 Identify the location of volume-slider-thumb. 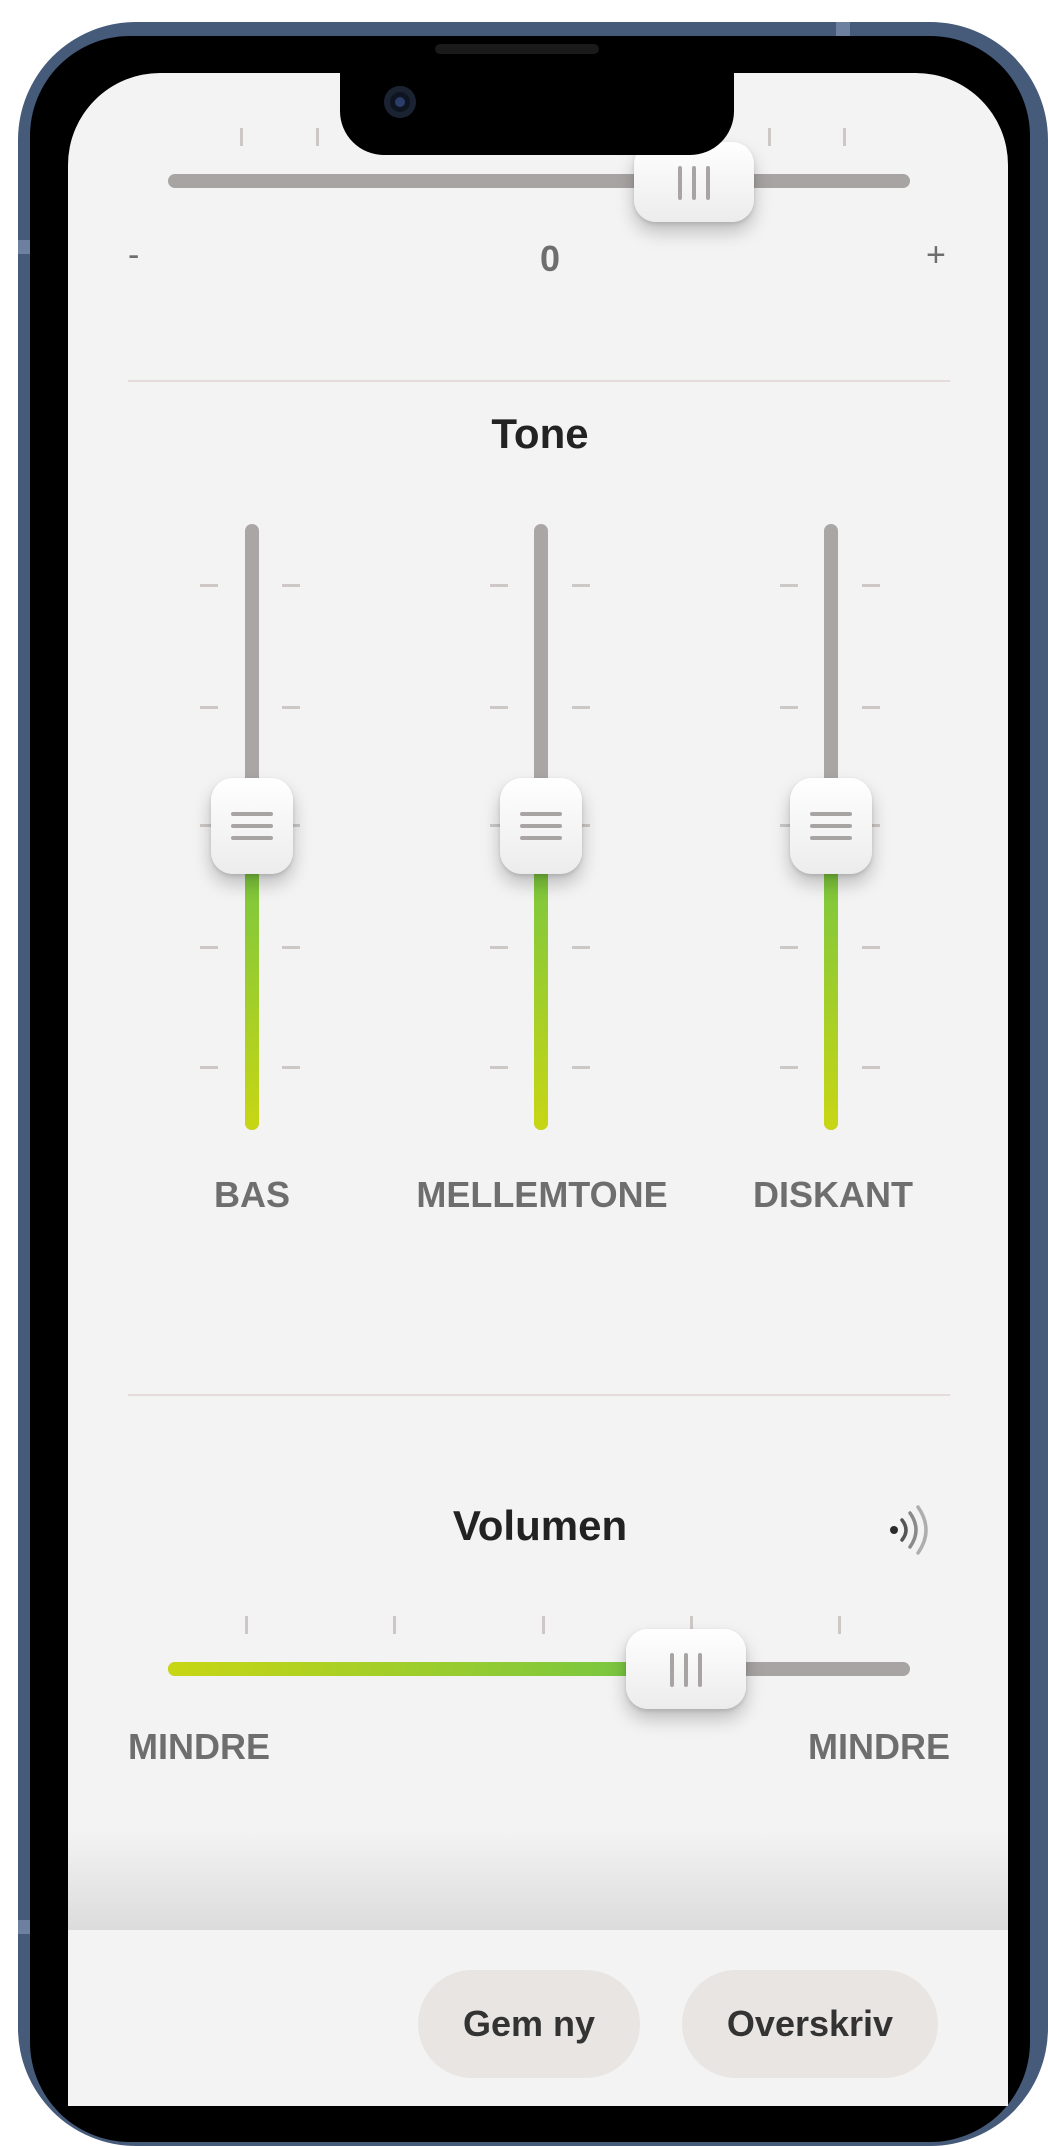
(686, 1669).